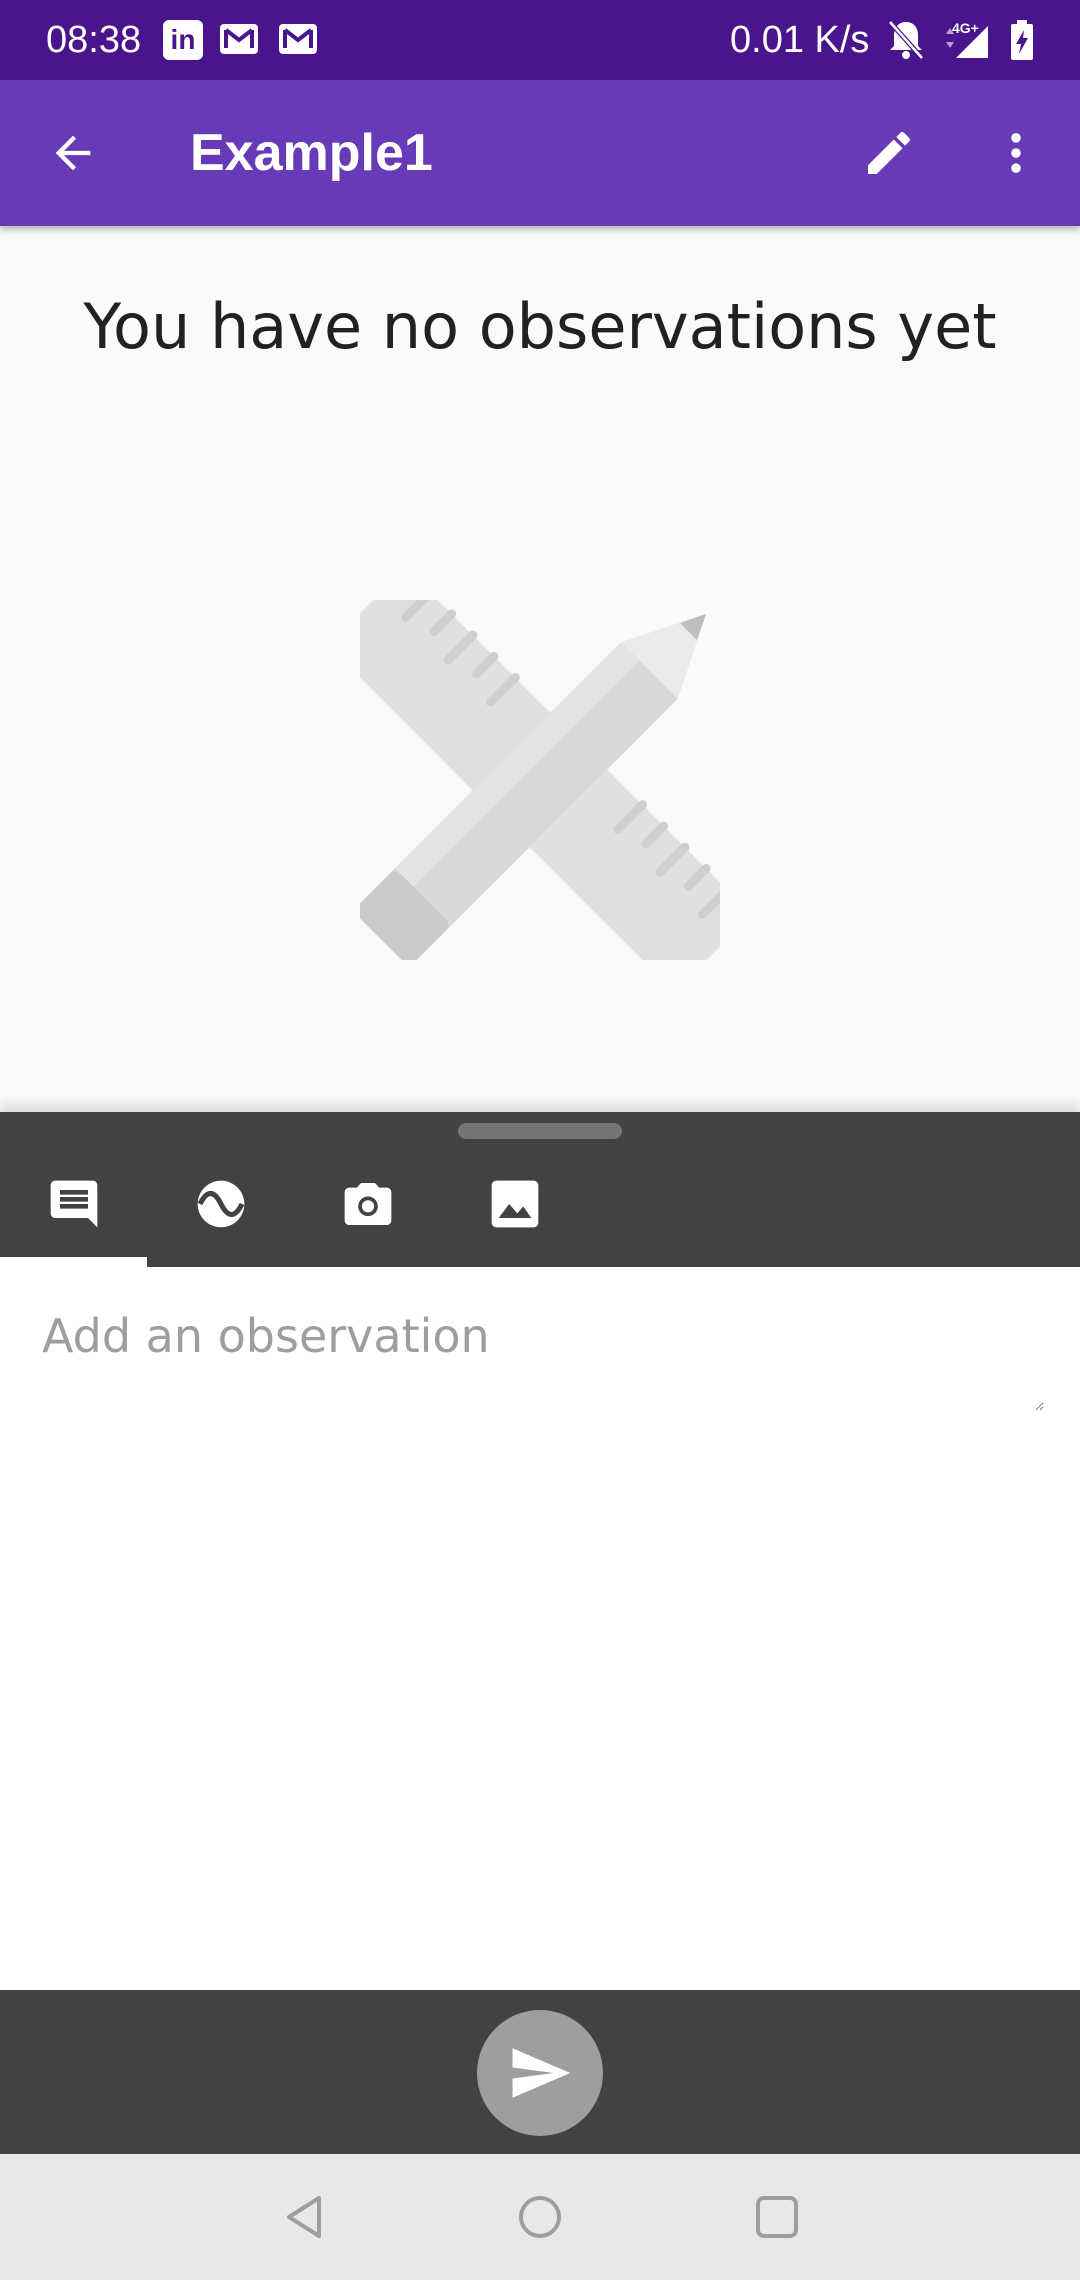 The width and height of the screenshot is (1080, 2280). Describe the element at coordinates (542, 1359) in the screenshot. I see `observation-input` at that location.